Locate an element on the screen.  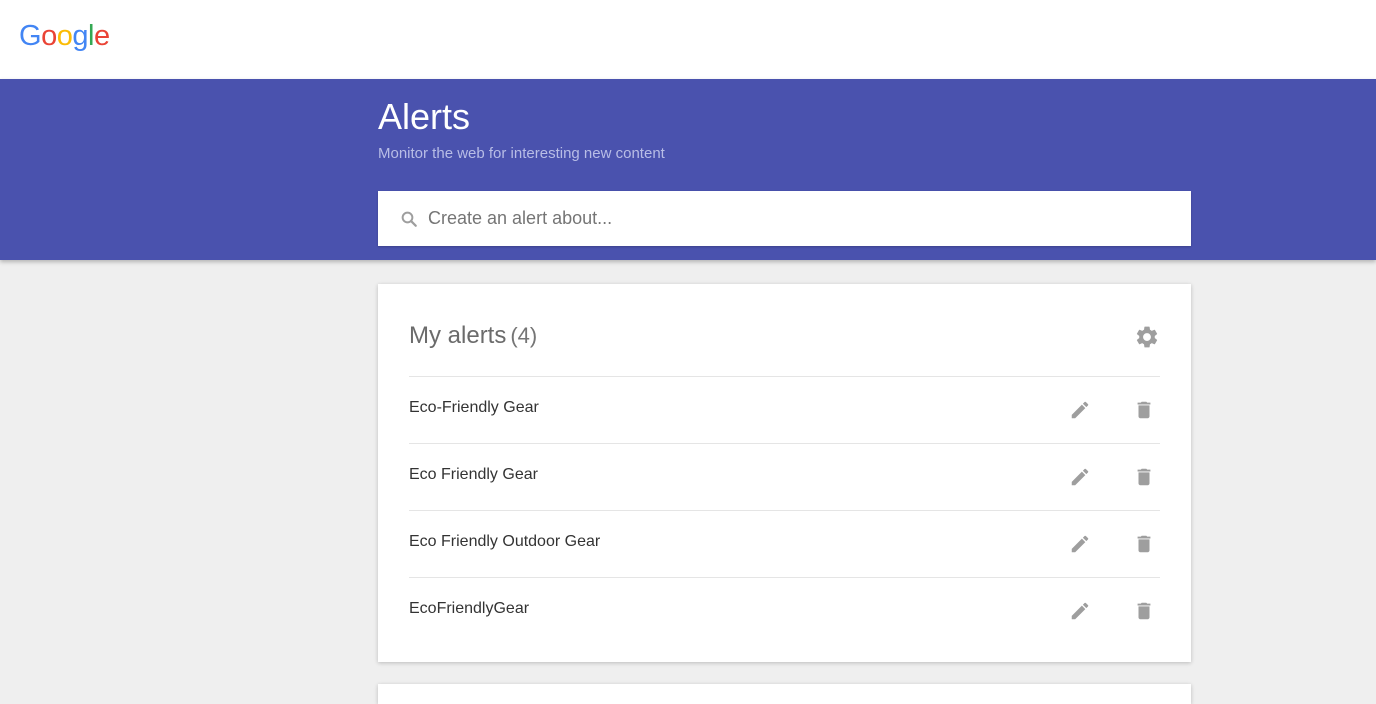
alert-row: Eco Friendly Gear is located at coordinates (784, 477).